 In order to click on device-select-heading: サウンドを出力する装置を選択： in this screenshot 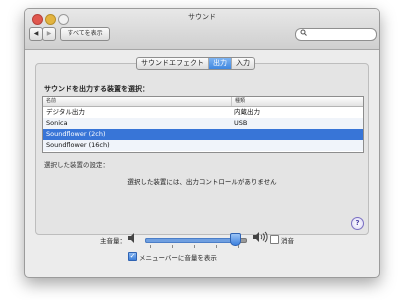, I will do `click(96, 89)`.